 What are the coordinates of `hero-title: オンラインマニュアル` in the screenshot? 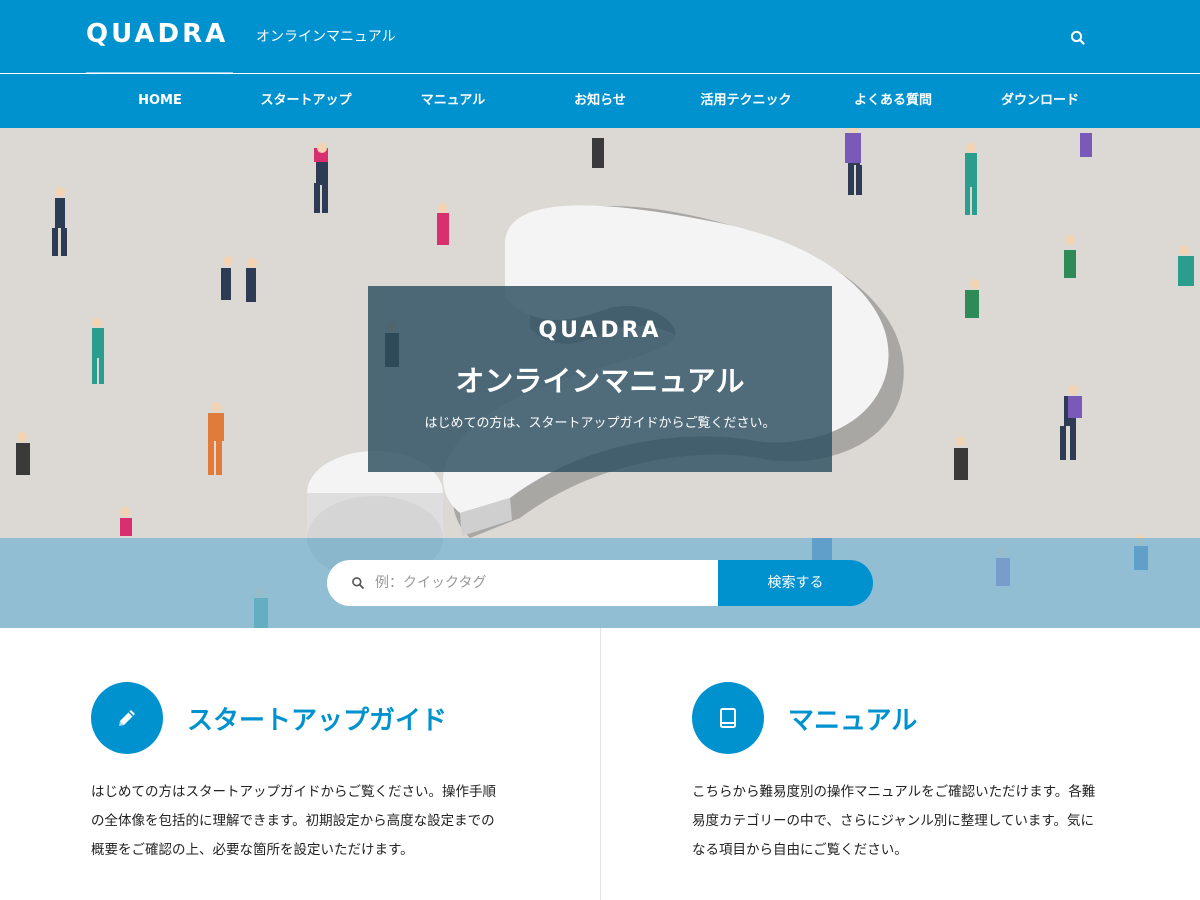 It's located at (600, 381).